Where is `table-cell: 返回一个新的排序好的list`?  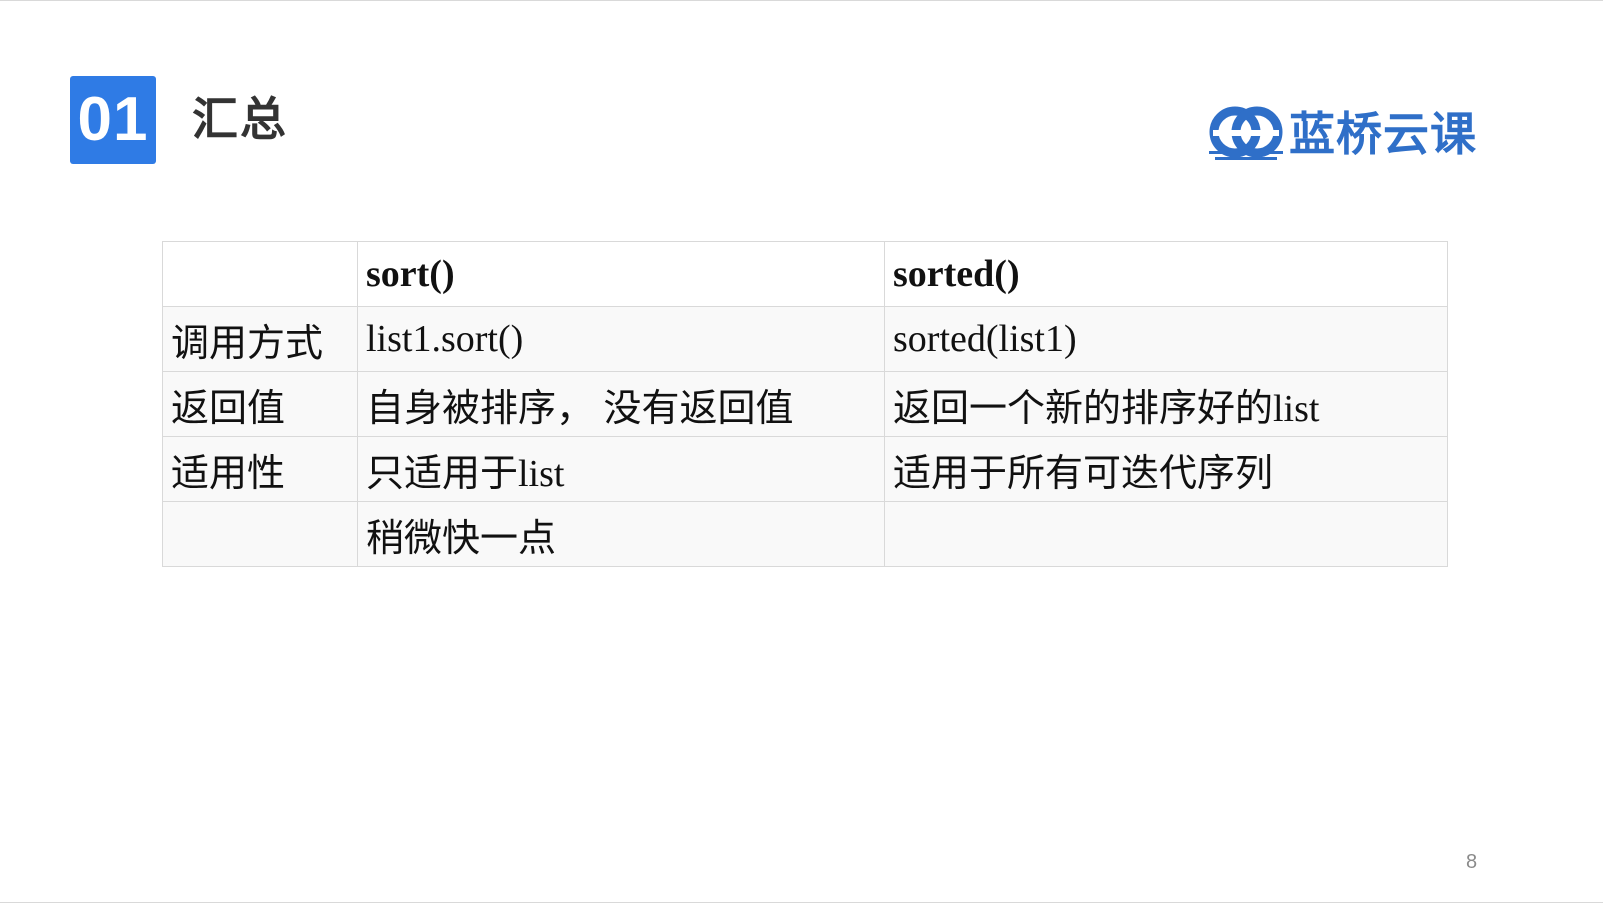
table-cell: 返回一个新的排序好的list is located at coordinates (1166, 404).